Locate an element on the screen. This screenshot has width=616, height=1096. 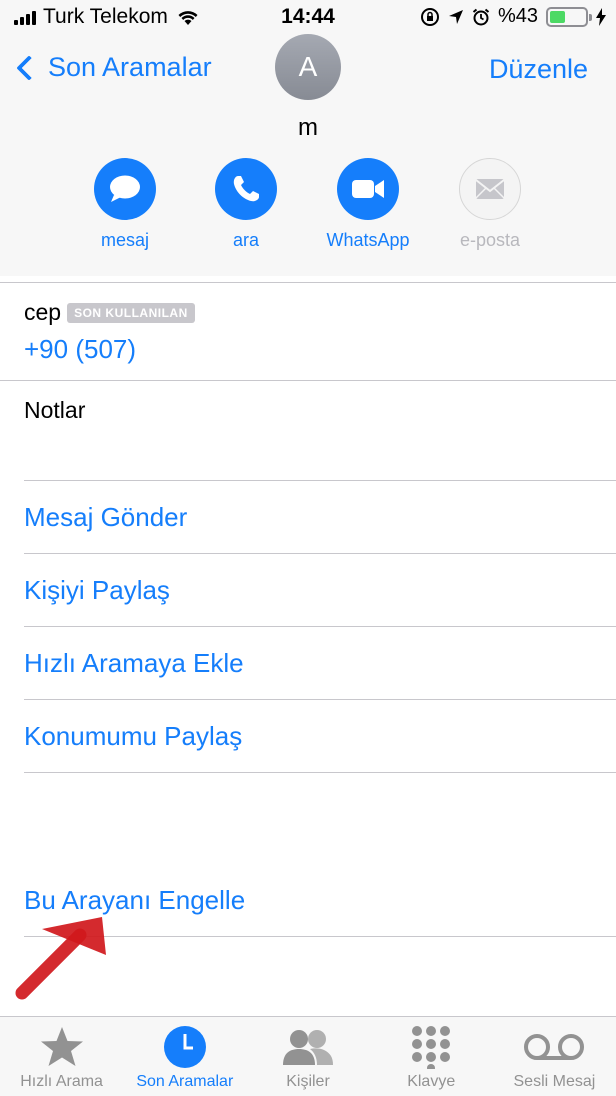
clock-icon is located at coordinates (185, 1047).